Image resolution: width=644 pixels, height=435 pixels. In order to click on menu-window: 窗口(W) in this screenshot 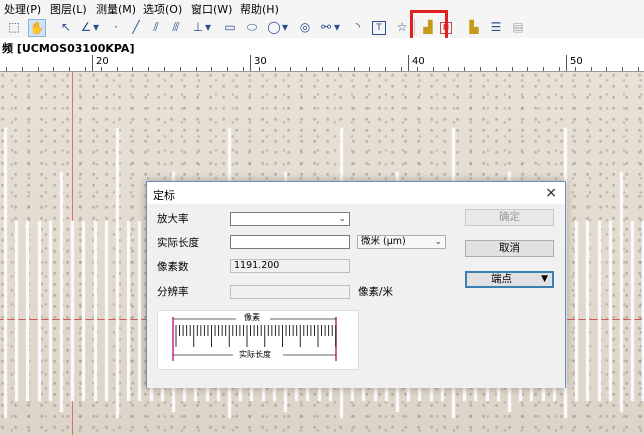, I will do `click(211, 9)`.